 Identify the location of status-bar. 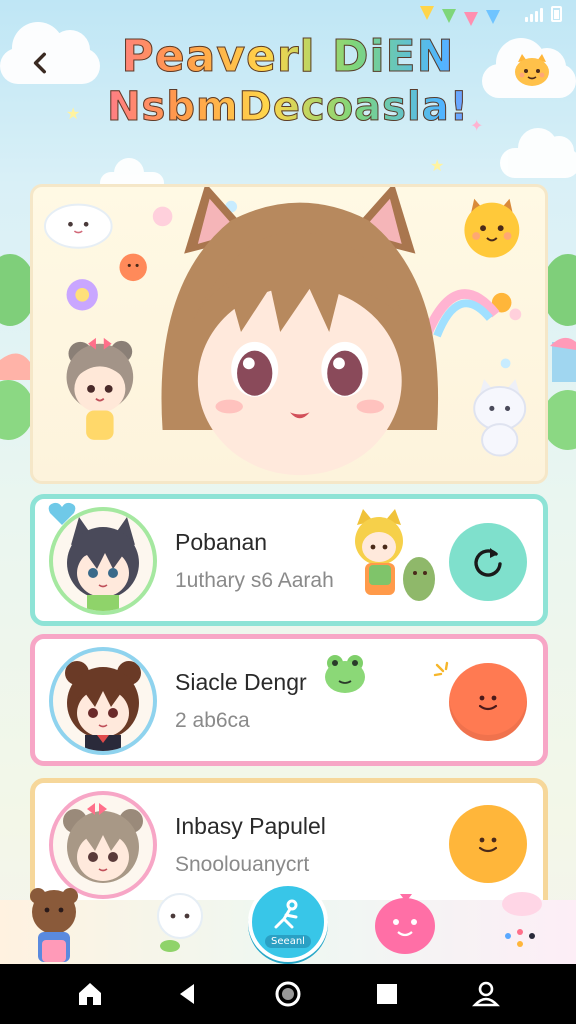
(288, 14).